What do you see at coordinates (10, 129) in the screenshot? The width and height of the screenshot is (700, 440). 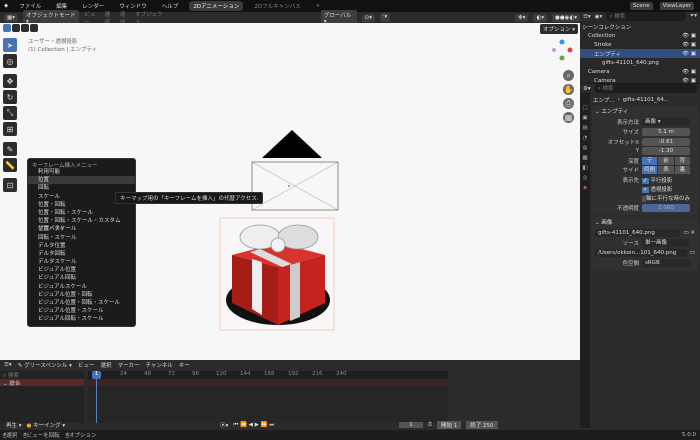 I see `transform-tool-icon: ⊞` at bounding box center [10, 129].